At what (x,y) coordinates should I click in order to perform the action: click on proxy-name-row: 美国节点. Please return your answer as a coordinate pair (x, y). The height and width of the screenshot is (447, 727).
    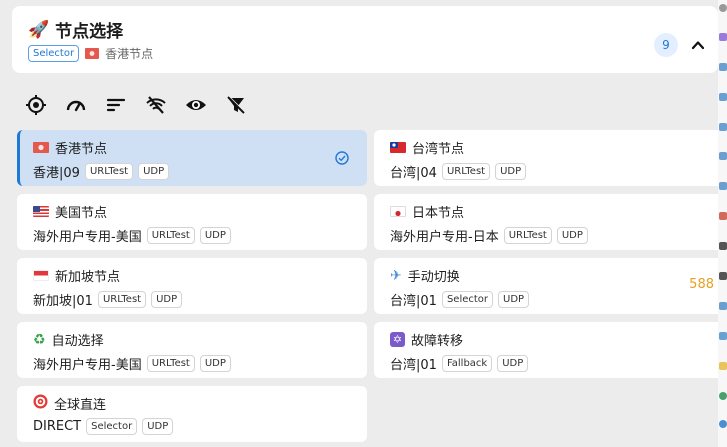
    Looking at the image, I should click on (70, 211).